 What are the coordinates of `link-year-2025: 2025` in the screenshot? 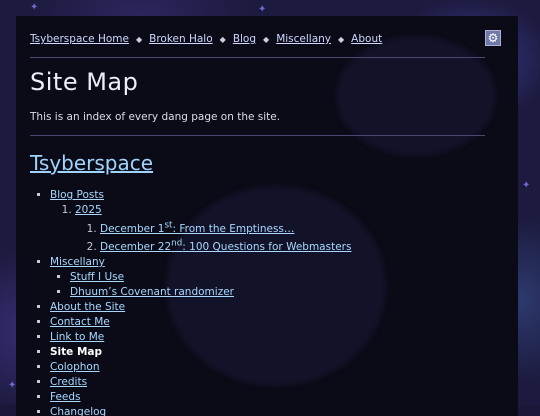 It's located at (88, 210).